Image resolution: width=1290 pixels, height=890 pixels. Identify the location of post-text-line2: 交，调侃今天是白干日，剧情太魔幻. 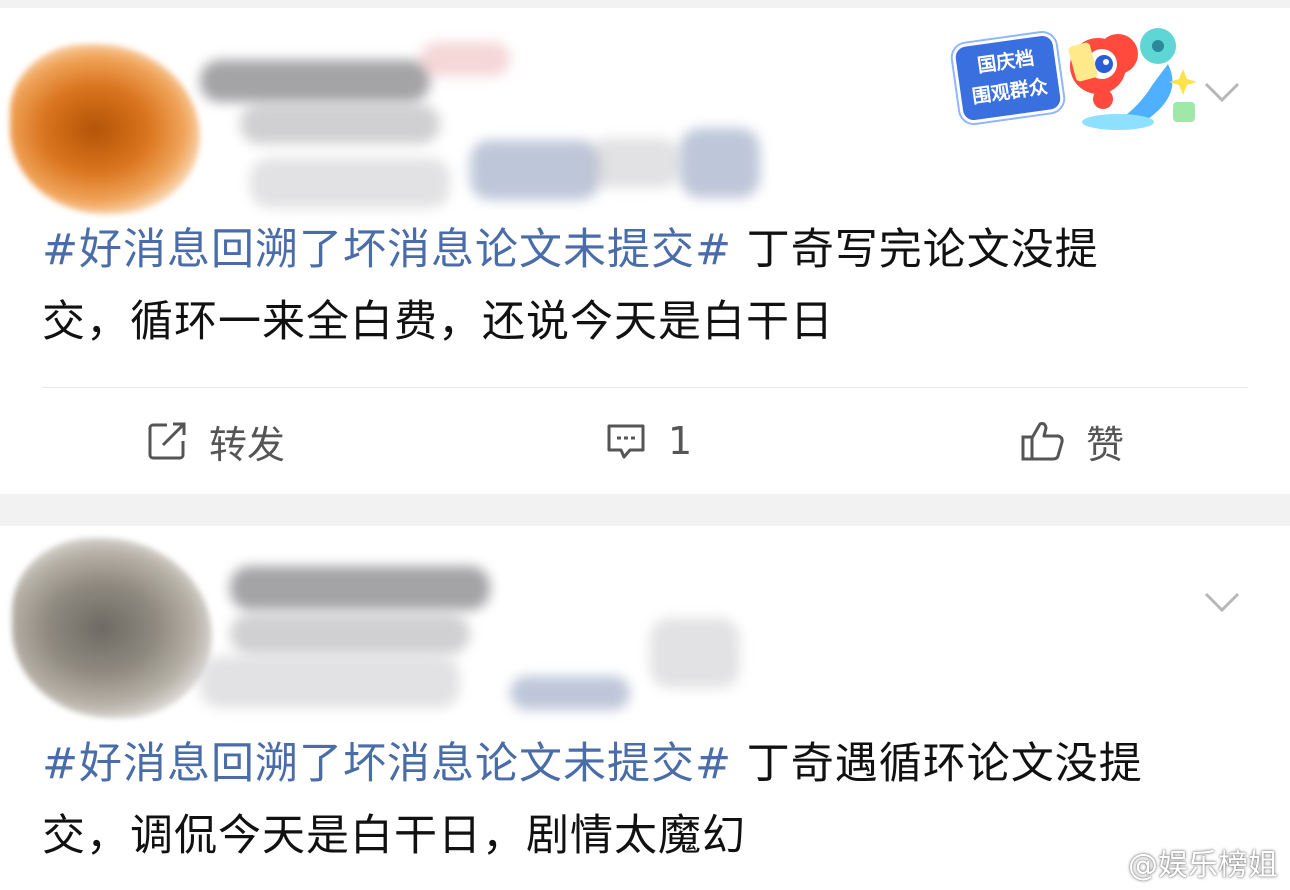
(394, 836).